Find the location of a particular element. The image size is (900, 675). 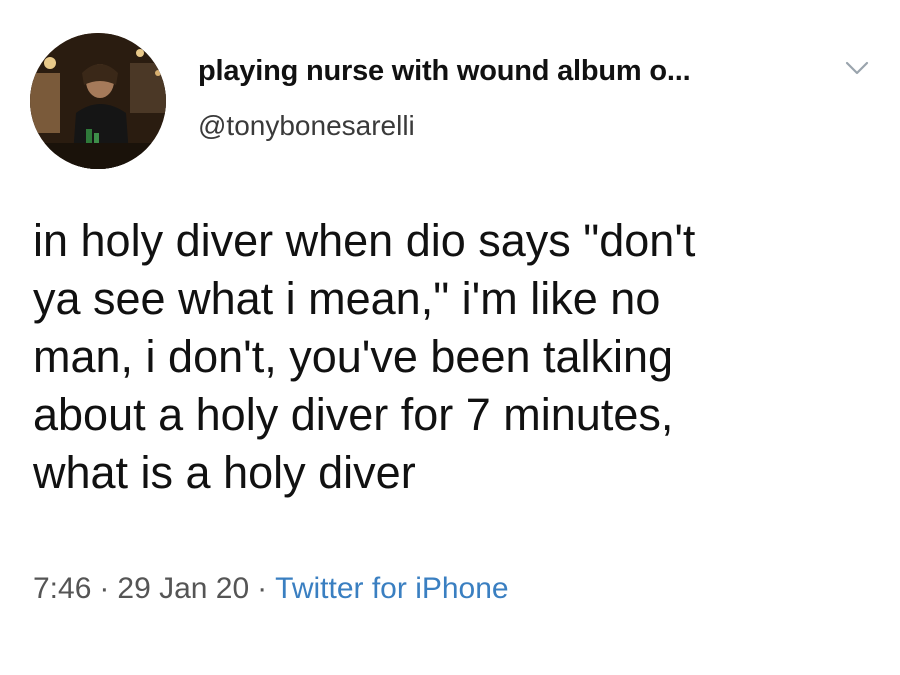

tweet-text-line: what is a holy diver is located at coordinates (224, 472).